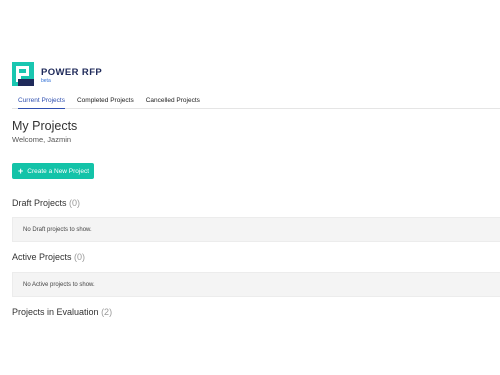 The image size is (500, 375). I want to click on active-projects-count: (0), so click(80, 257).